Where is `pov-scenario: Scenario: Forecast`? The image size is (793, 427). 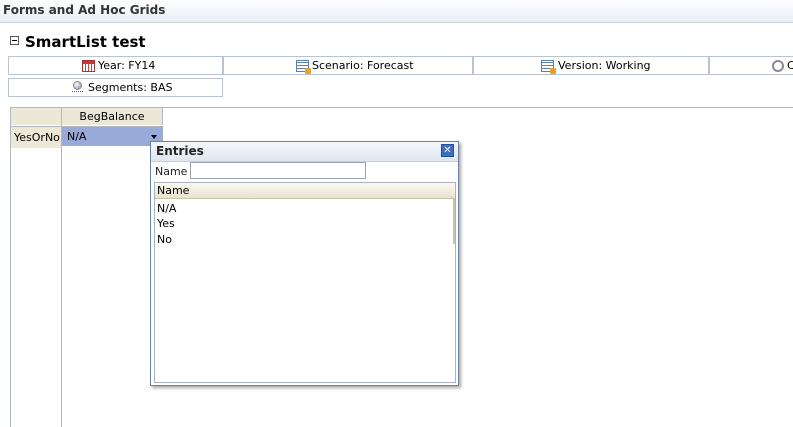 pov-scenario: Scenario: Forecast is located at coordinates (348, 65).